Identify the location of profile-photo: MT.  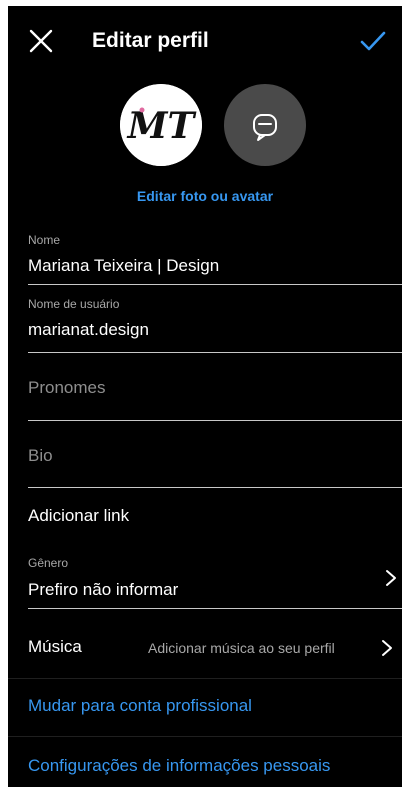
(161, 125).